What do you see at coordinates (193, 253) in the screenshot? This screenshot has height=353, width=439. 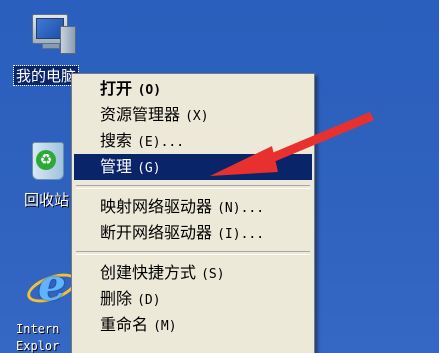 I see `menu-separator` at bounding box center [193, 253].